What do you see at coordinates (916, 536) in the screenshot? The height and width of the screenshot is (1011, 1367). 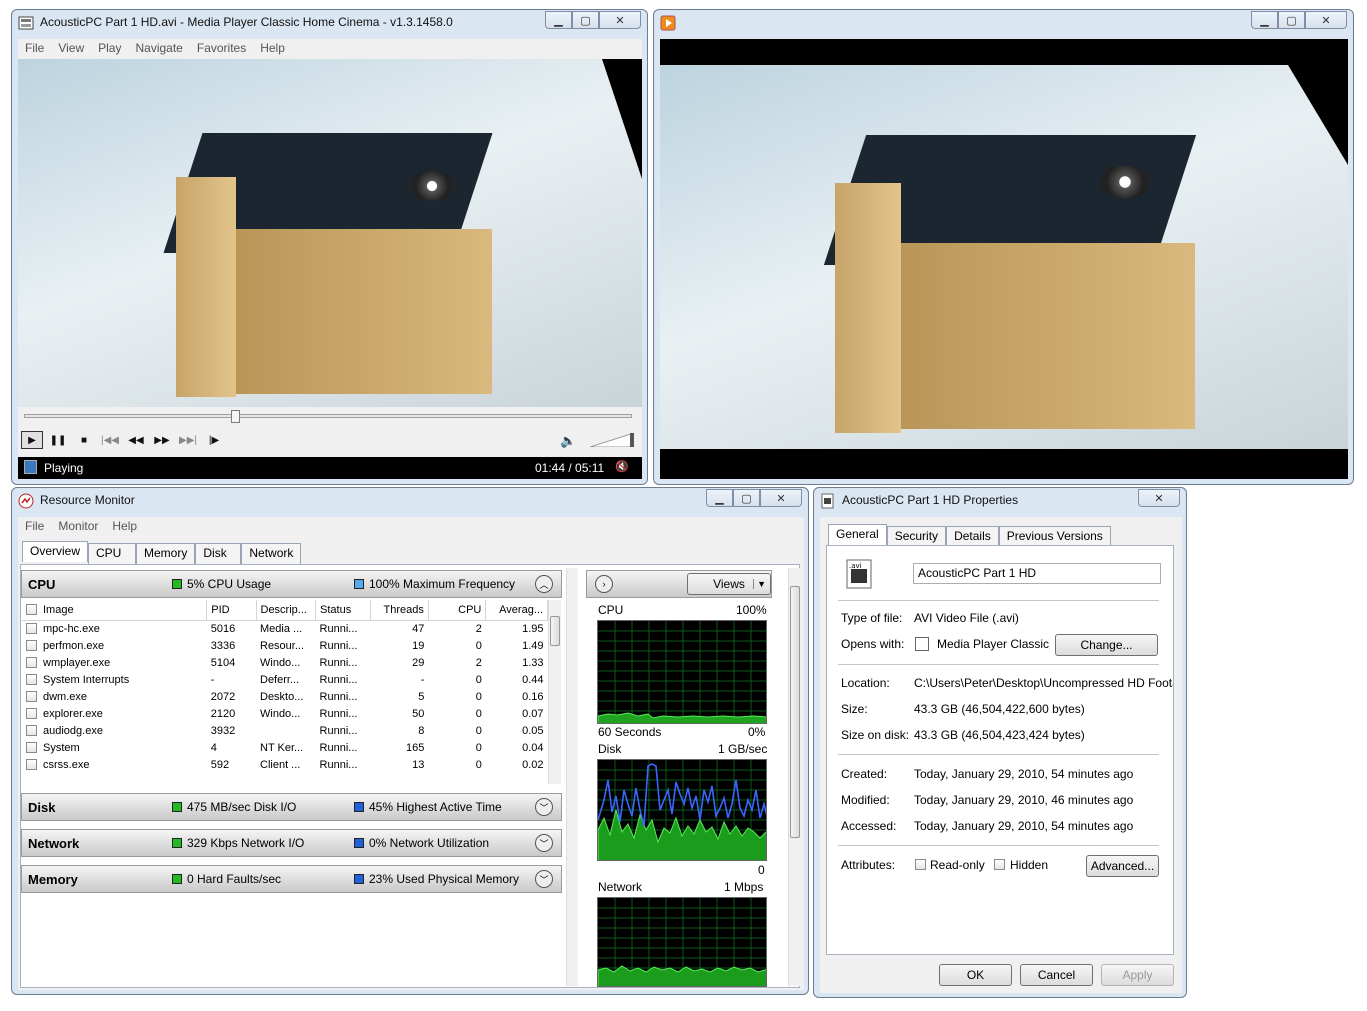 I see `tab-security: Security` at bounding box center [916, 536].